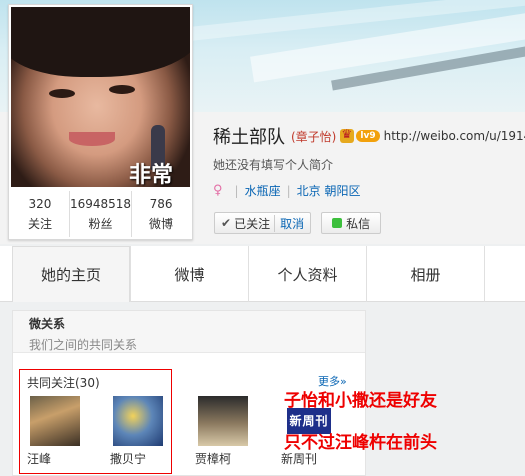  I want to click on stat-following: 320 关注, so click(40, 214).